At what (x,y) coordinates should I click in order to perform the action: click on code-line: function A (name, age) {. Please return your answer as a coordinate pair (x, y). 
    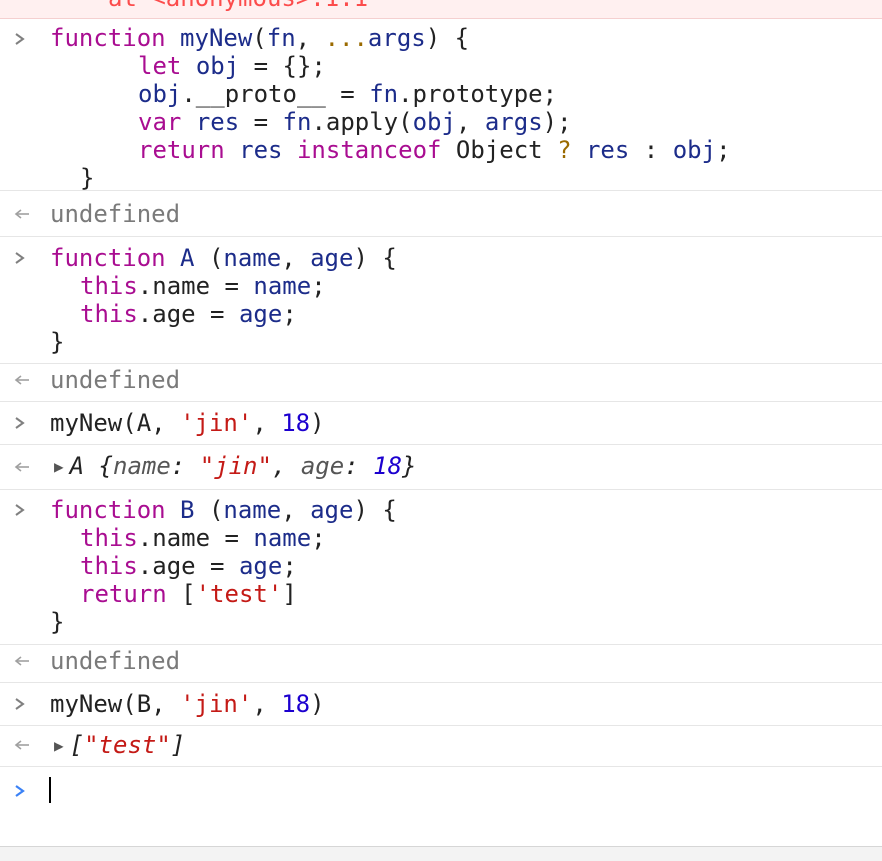
    Looking at the image, I should click on (223, 258).